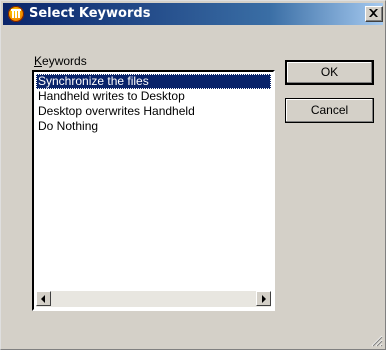  I want to click on keywords-label-rest: eywords, so click(64, 61).